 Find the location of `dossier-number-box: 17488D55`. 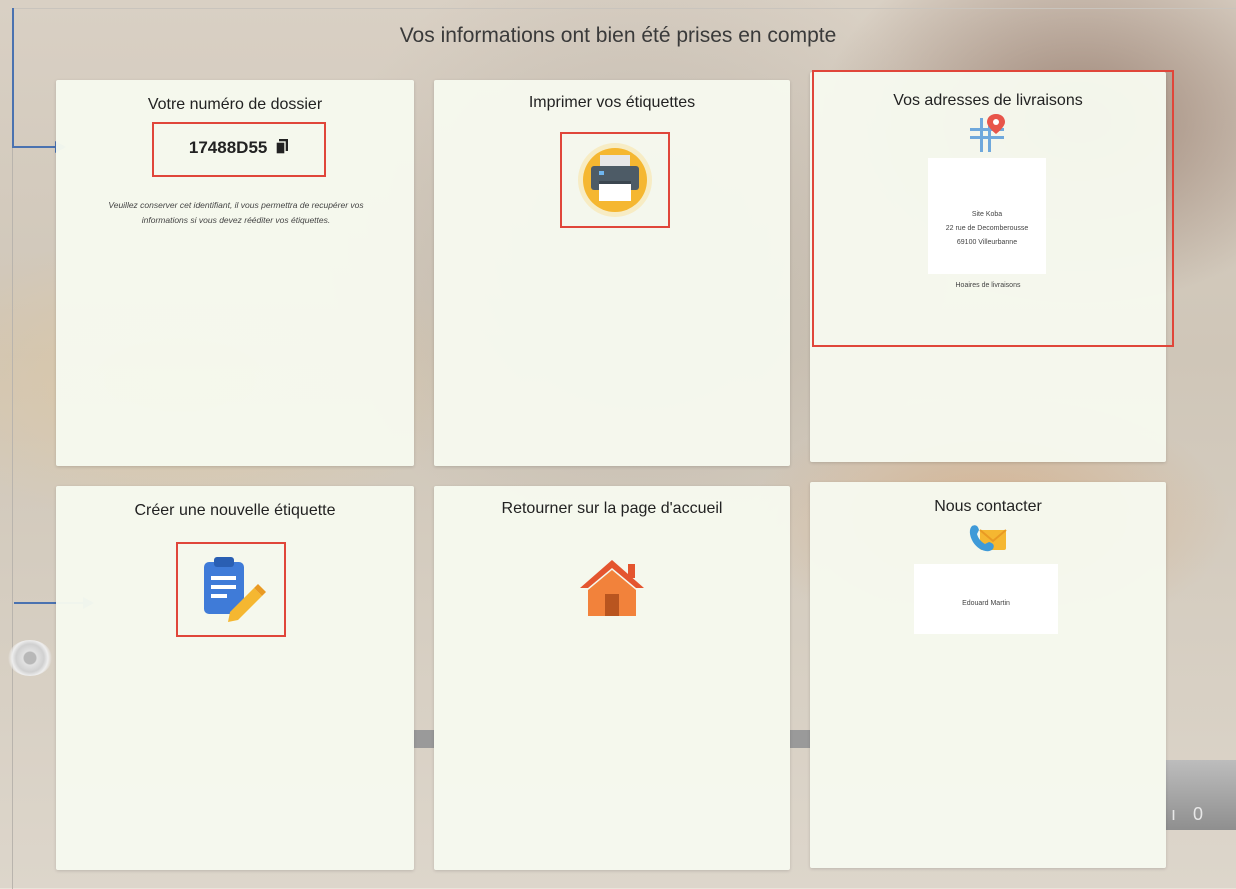

dossier-number-box: 17488D55 is located at coordinates (239, 149).